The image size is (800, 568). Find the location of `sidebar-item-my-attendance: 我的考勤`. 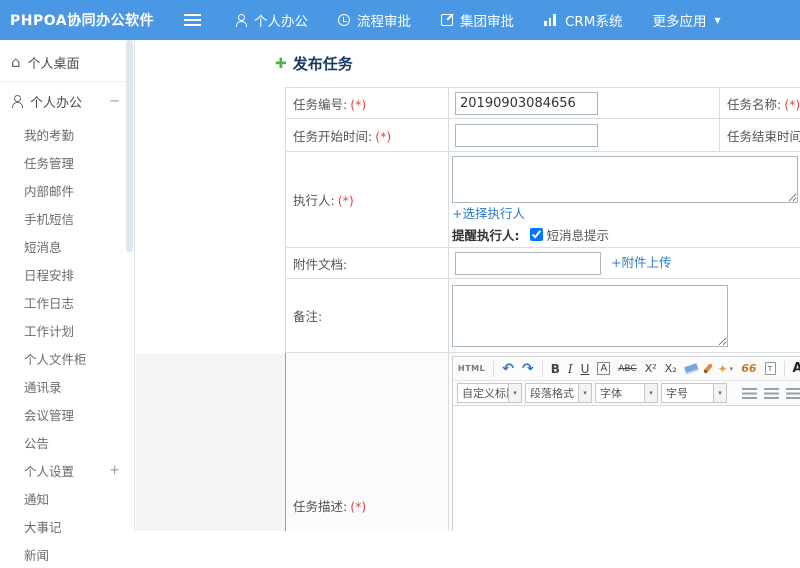

sidebar-item-my-attendance: 我的考勤 is located at coordinates (67, 134).